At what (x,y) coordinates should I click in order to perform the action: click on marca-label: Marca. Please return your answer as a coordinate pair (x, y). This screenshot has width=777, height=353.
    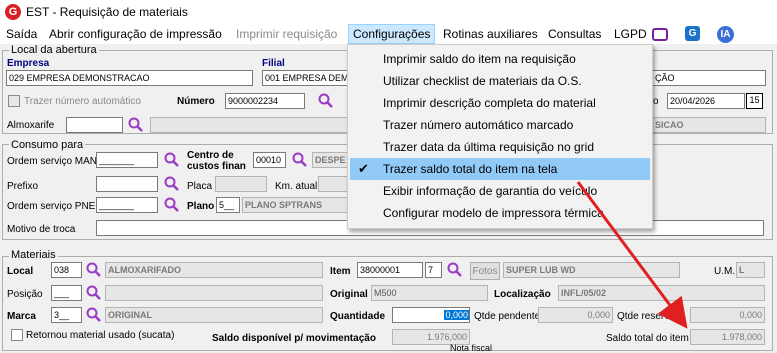
    Looking at the image, I should click on (21, 316).